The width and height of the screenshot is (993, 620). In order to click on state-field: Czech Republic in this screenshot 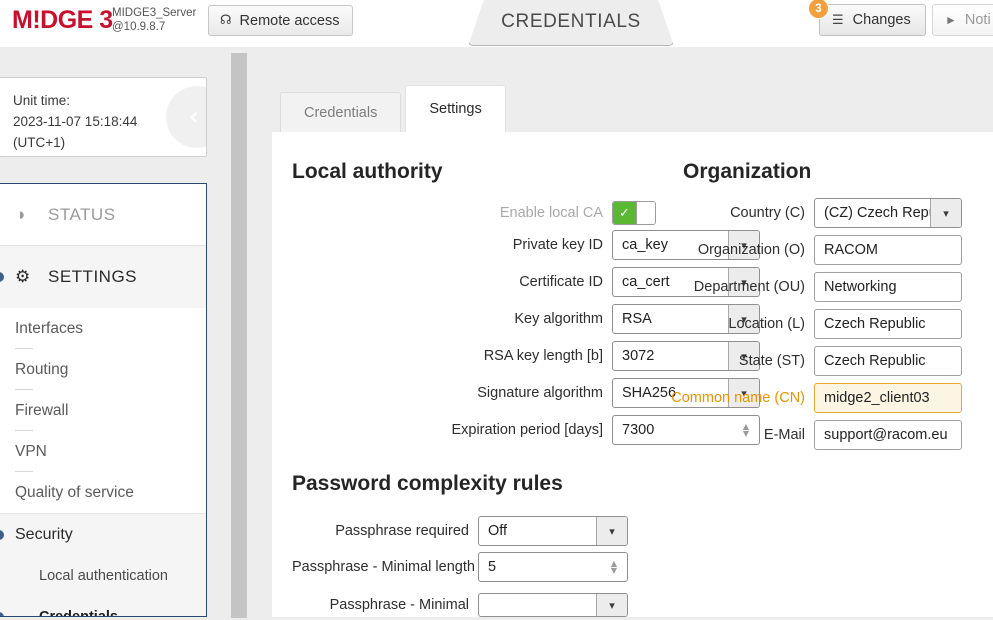, I will do `click(888, 361)`.